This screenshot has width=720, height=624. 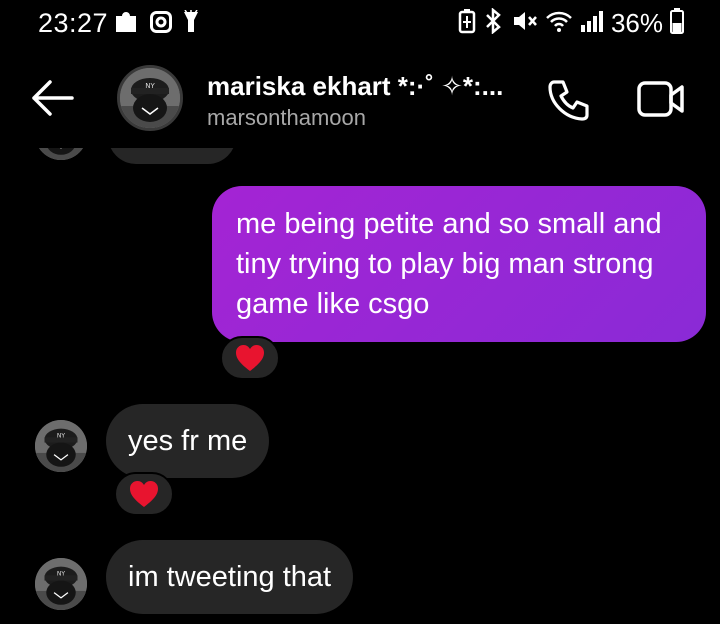 What do you see at coordinates (467, 23) in the screenshot?
I see `battery-saver-icon` at bounding box center [467, 23].